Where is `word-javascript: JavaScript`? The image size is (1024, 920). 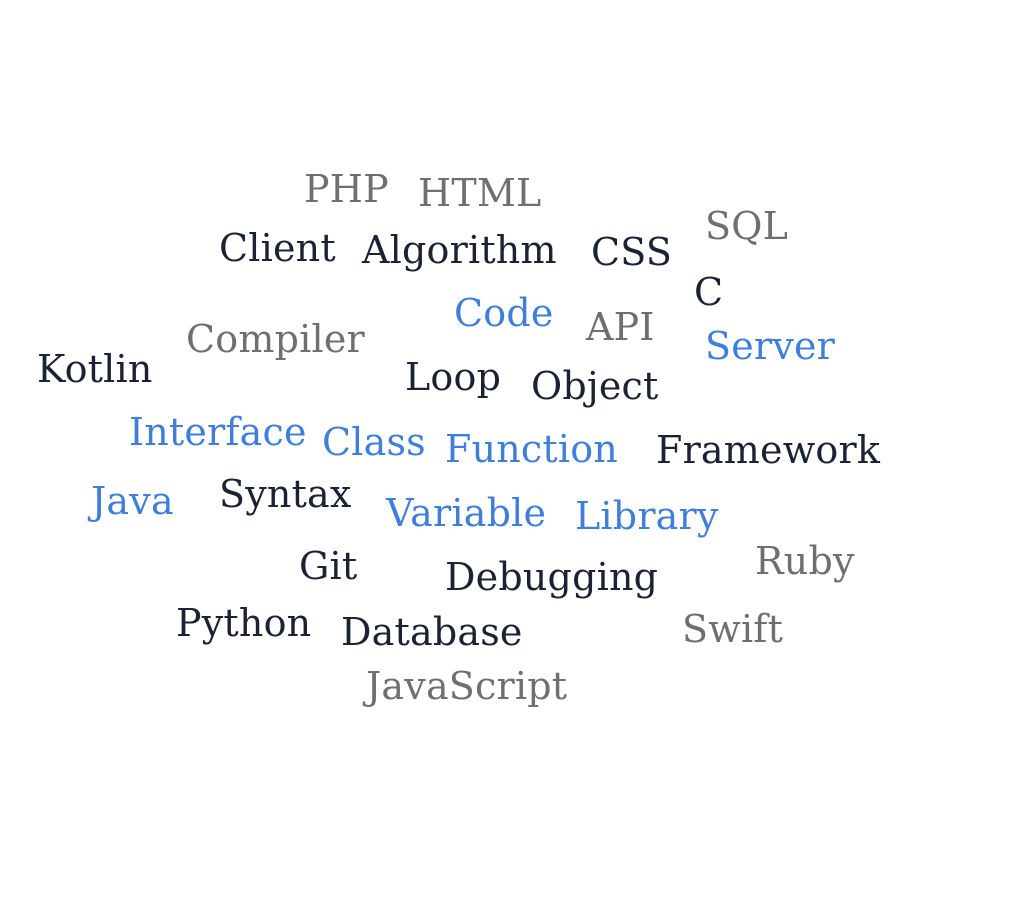 word-javascript: JavaScript is located at coordinates (466, 686).